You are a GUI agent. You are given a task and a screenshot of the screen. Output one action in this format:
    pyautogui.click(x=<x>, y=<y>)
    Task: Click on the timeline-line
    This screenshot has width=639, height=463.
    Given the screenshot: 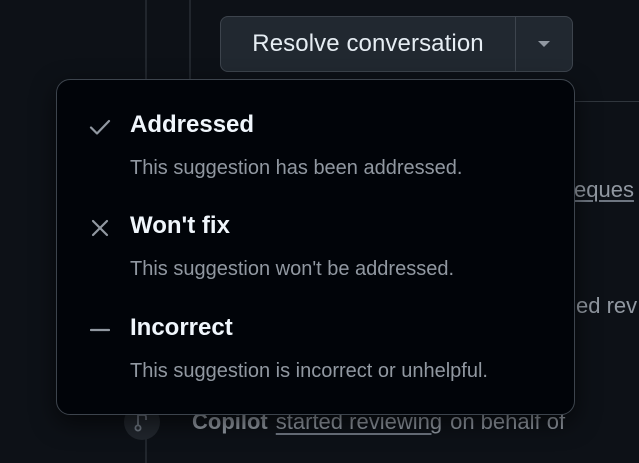 What is the action you would take?
    pyautogui.click(x=190, y=40)
    